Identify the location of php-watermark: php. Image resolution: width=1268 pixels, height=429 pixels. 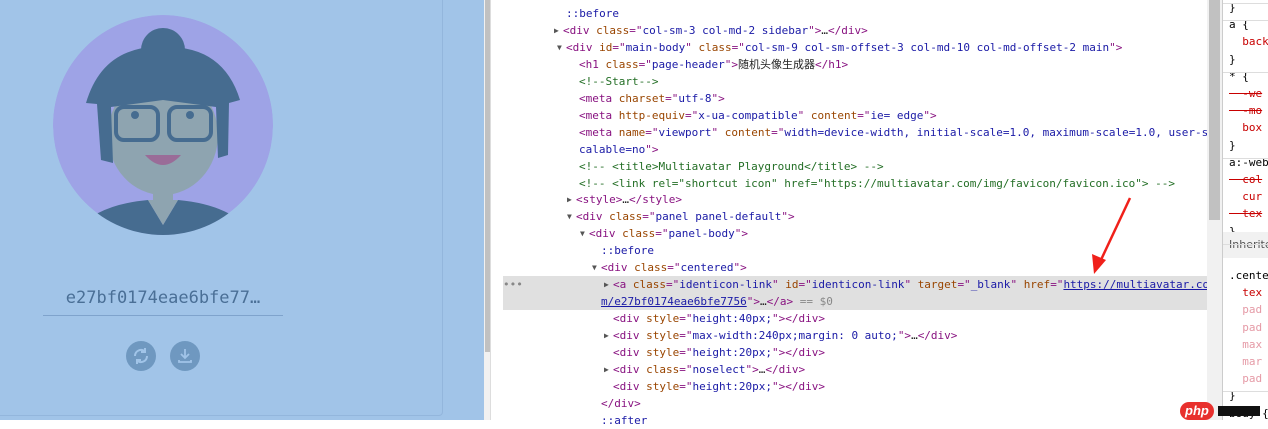
(1220, 411).